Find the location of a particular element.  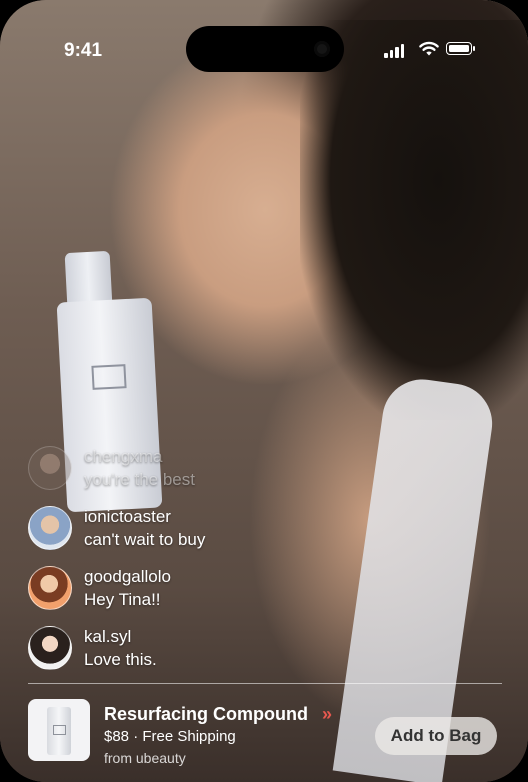

battery-icon is located at coordinates (460, 48).